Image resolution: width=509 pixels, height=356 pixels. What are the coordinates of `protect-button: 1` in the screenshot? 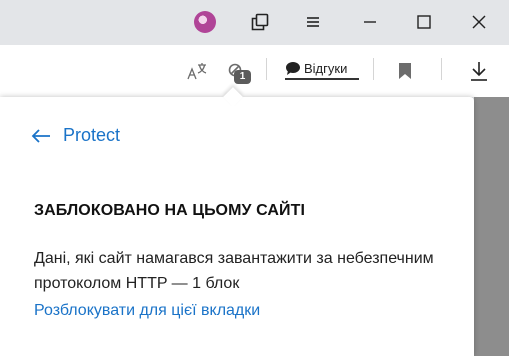 It's located at (236, 71).